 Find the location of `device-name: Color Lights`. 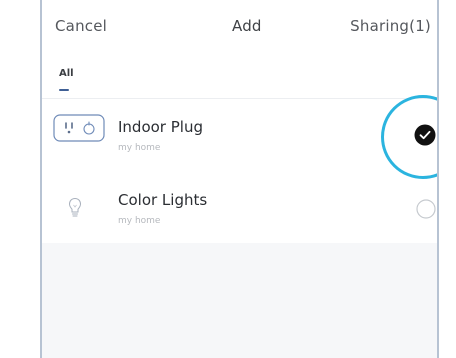

device-name: Color Lights is located at coordinates (163, 200).